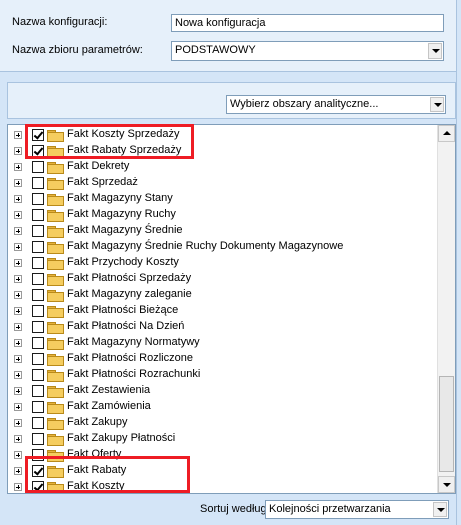  Describe the element at coordinates (123, 134) in the screenshot. I see `tree-item-label: Fakt Koszty Sprzedaży` at that location.